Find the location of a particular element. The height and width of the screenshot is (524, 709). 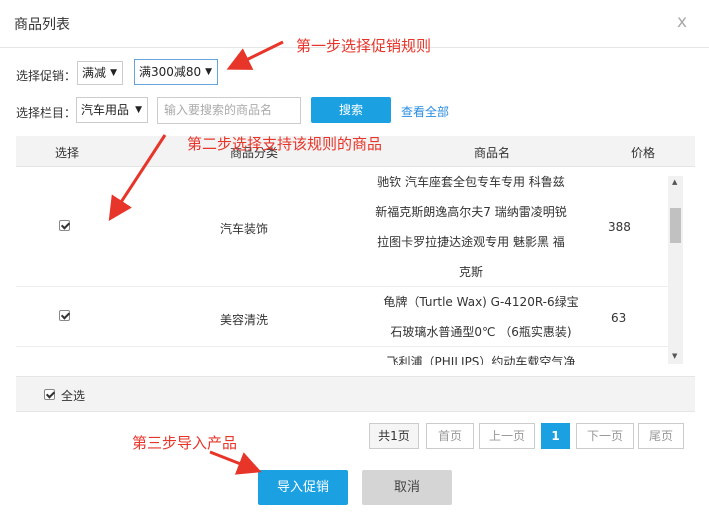

category-label: 选择栏目： is located at coordinates (46, 113).